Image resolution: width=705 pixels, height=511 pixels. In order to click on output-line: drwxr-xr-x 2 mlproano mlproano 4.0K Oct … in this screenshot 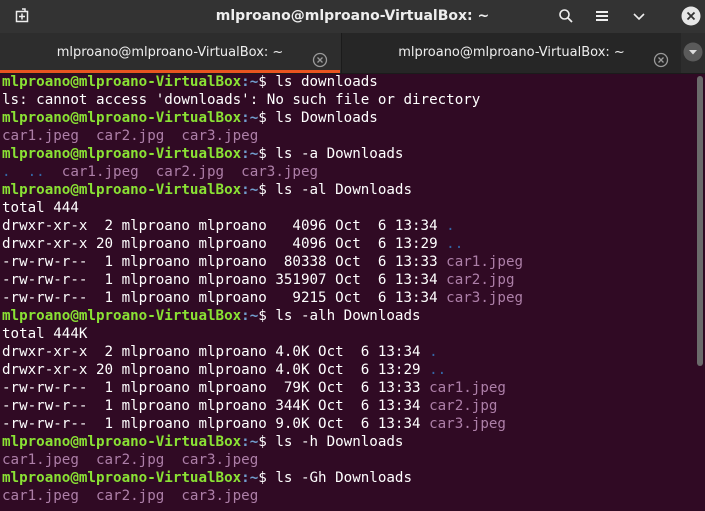, I will do `click(347, 352)`.